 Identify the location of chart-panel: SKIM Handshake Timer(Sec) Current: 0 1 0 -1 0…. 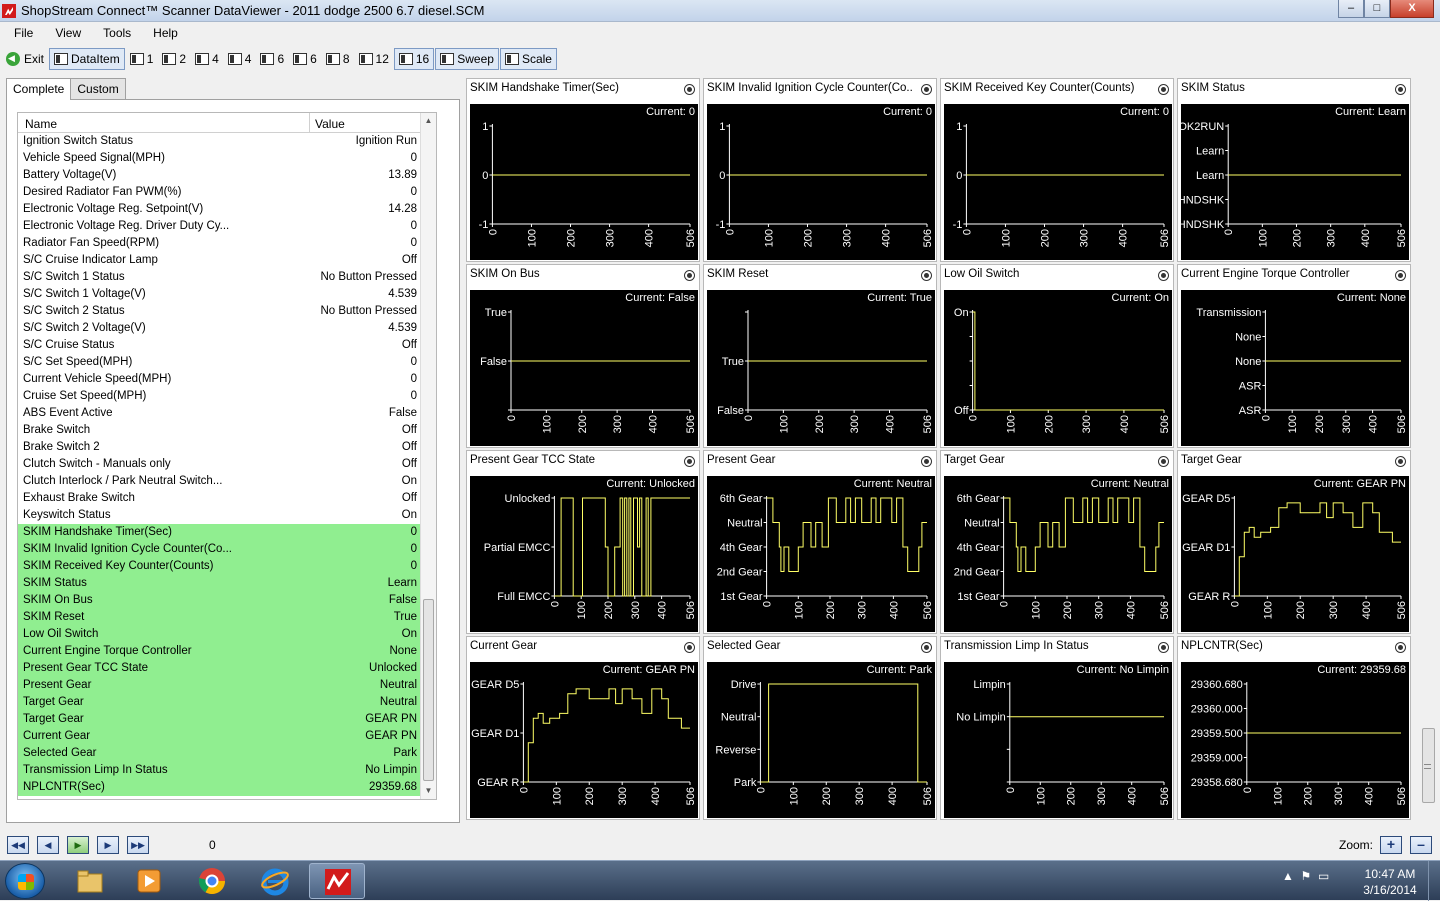
(583, 170).